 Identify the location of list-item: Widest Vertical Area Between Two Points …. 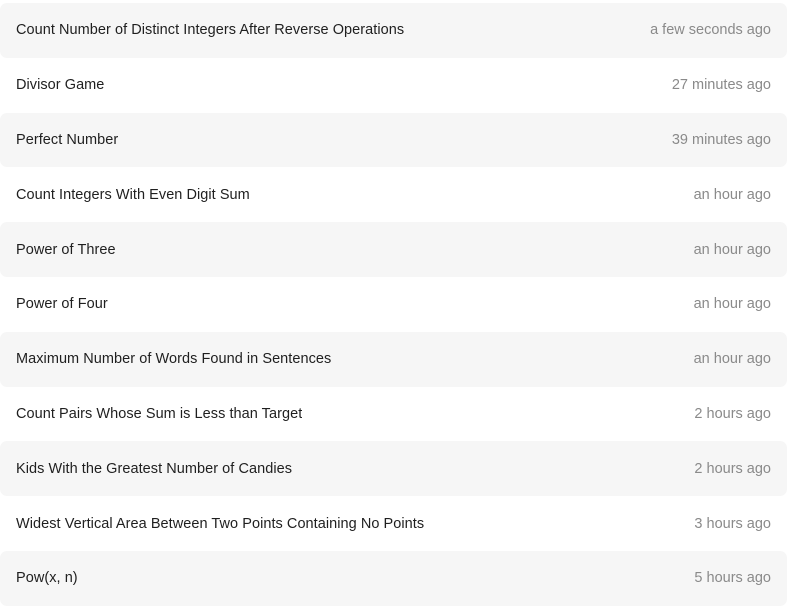
(393, 523).